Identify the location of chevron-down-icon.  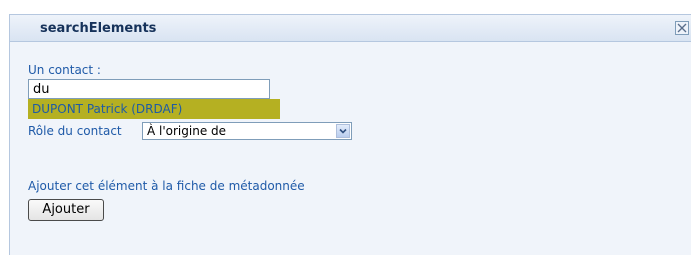
(343, 131).